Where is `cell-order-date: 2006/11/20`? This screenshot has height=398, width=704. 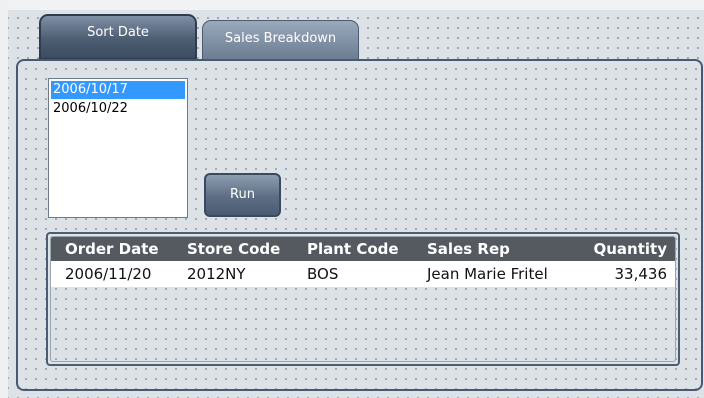 cell-order-date: 2006/11/20 is located at coordinates (108, 274).